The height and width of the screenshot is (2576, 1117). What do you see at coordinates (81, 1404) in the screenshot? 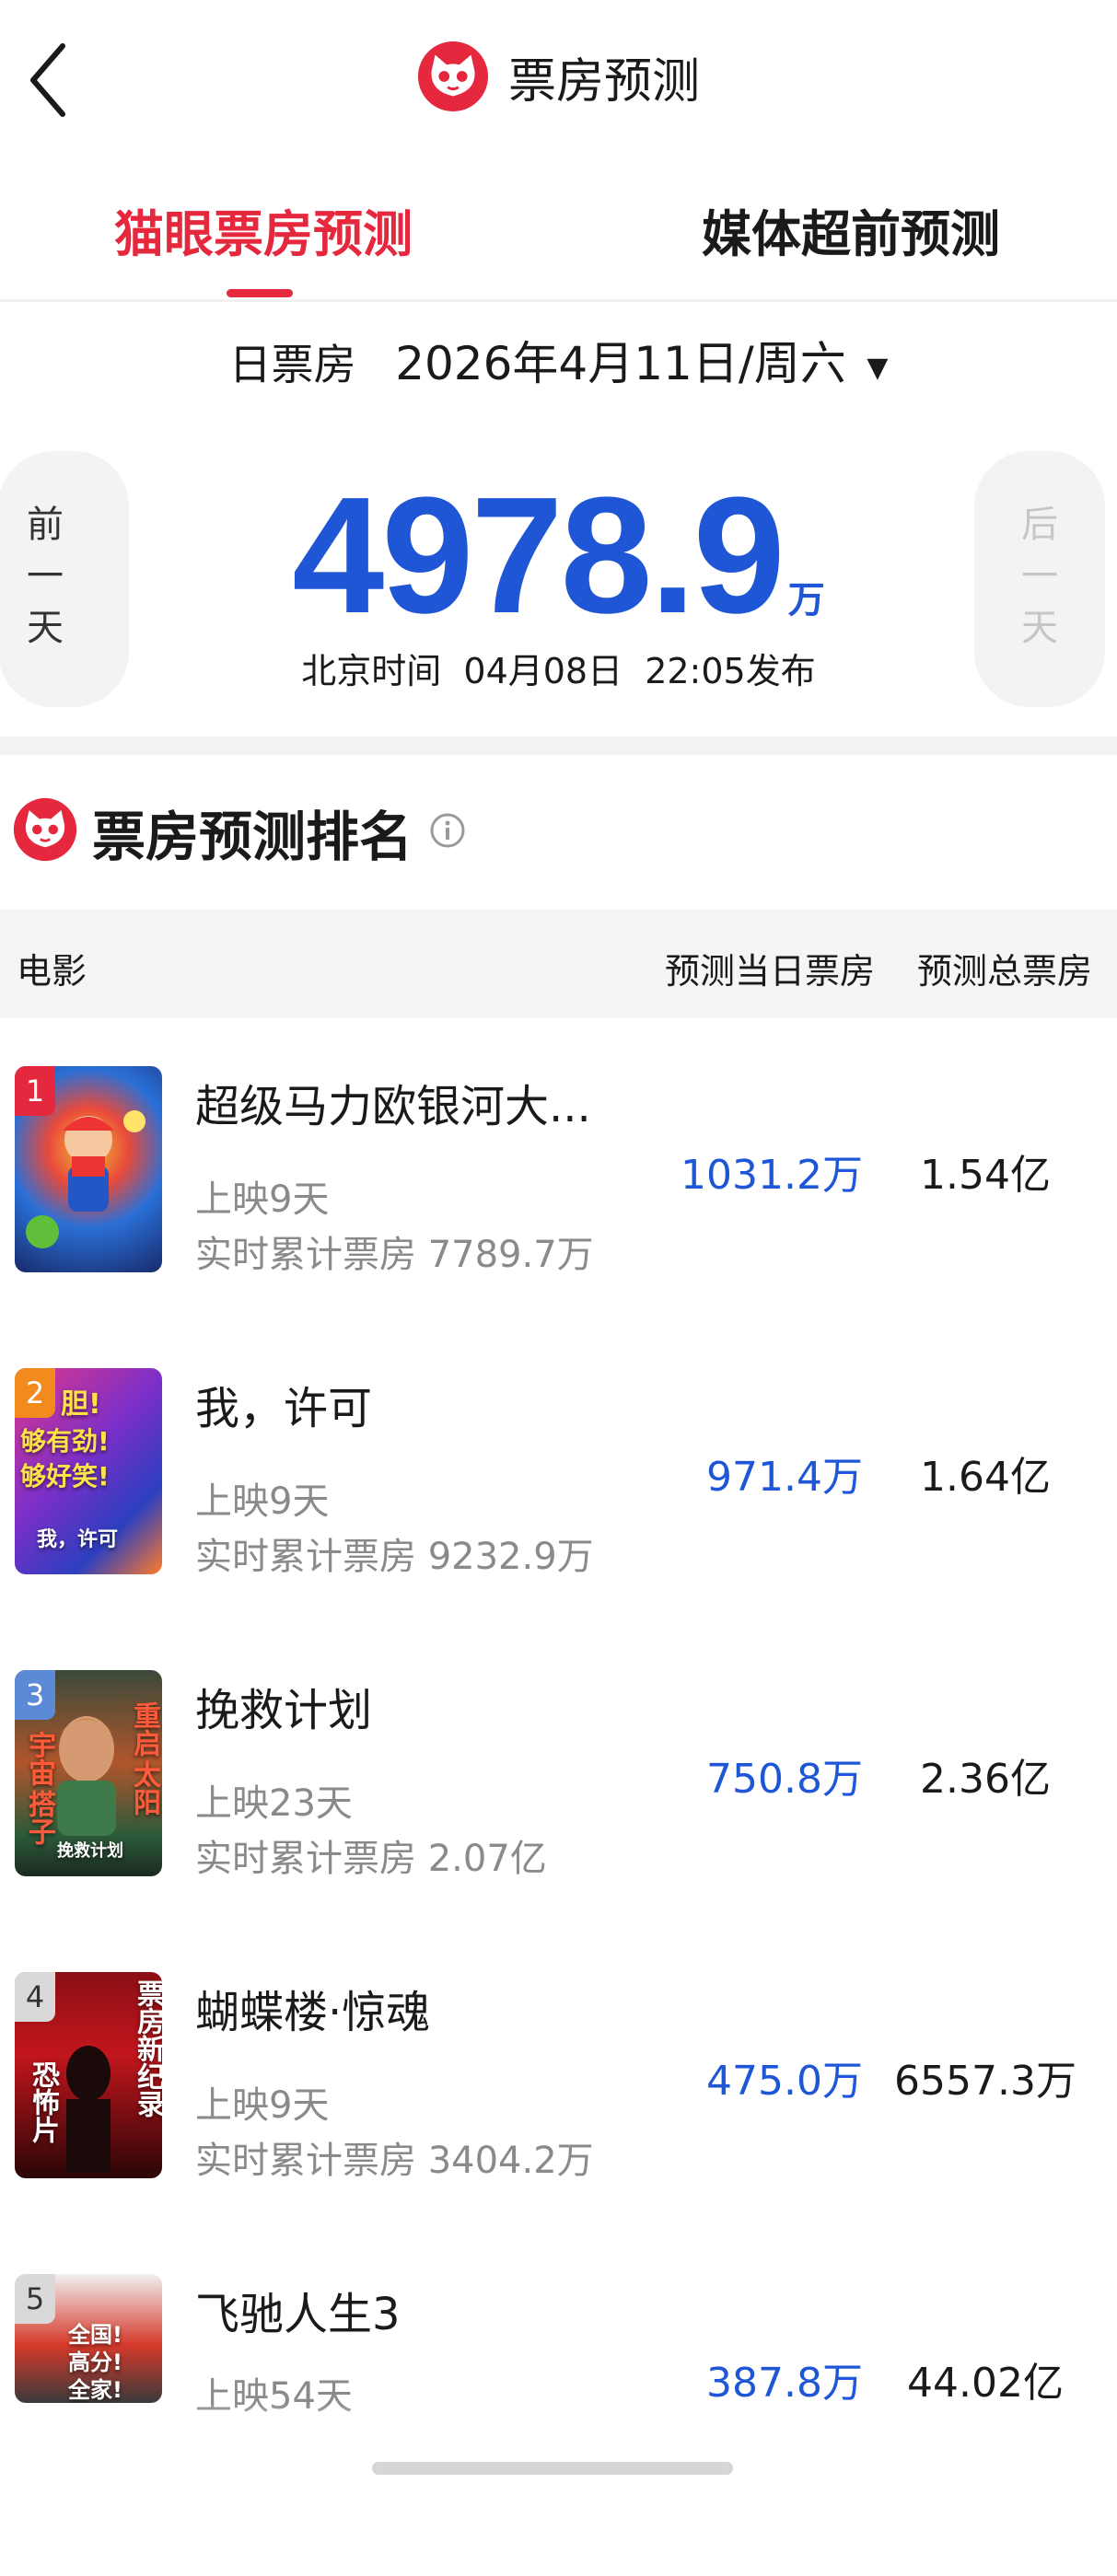
I see `poster-text: 胆!` at bounding box center [81, 1404].